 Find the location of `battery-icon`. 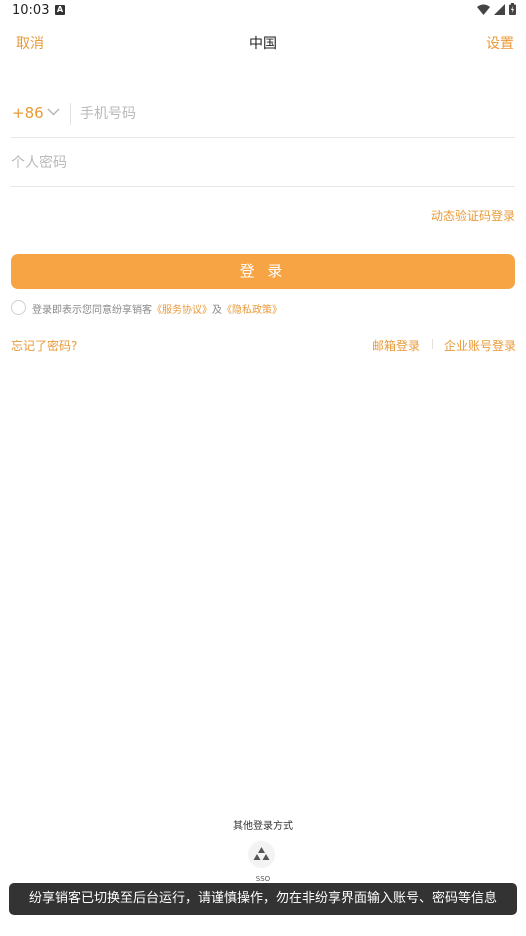

battery-icon is located at coordinates (512, 9).